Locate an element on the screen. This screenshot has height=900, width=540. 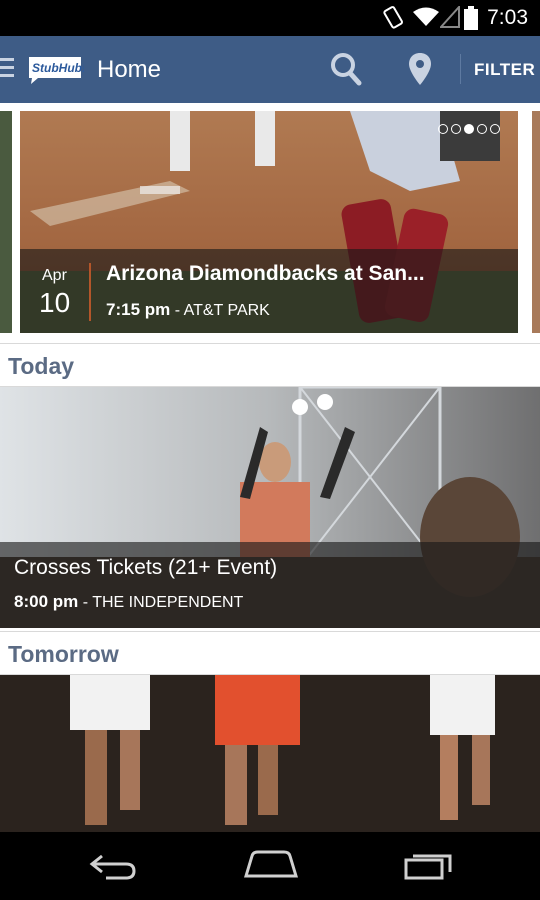
search-icon is located at coordinates (346, 69).